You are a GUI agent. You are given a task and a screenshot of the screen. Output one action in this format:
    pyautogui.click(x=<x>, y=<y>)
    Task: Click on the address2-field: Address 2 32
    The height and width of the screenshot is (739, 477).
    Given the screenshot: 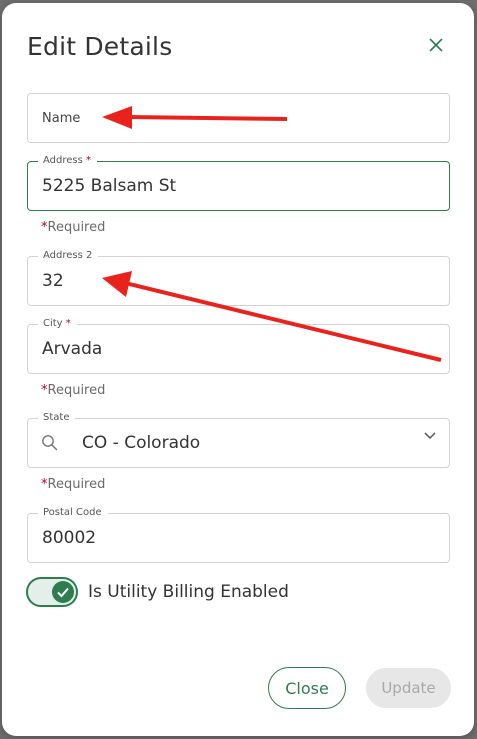 What is the action you would take?
    pyautogui.click(x=238, y=278)
    